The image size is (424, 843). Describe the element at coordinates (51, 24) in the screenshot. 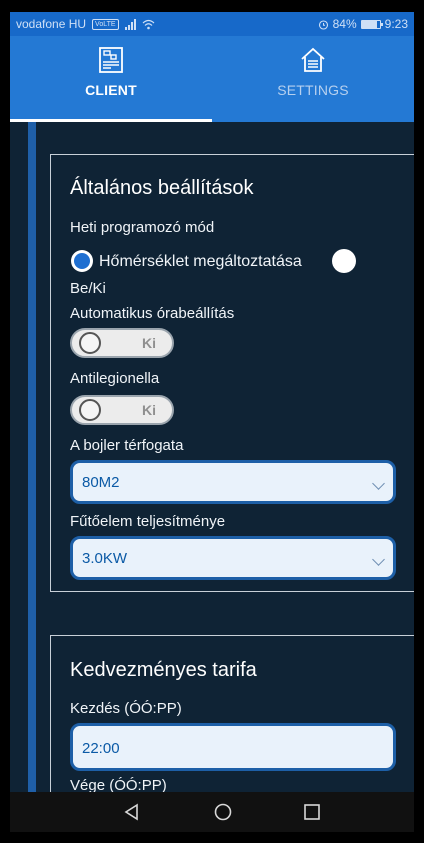

I see `carrier-name: vodafone HU` at that location.